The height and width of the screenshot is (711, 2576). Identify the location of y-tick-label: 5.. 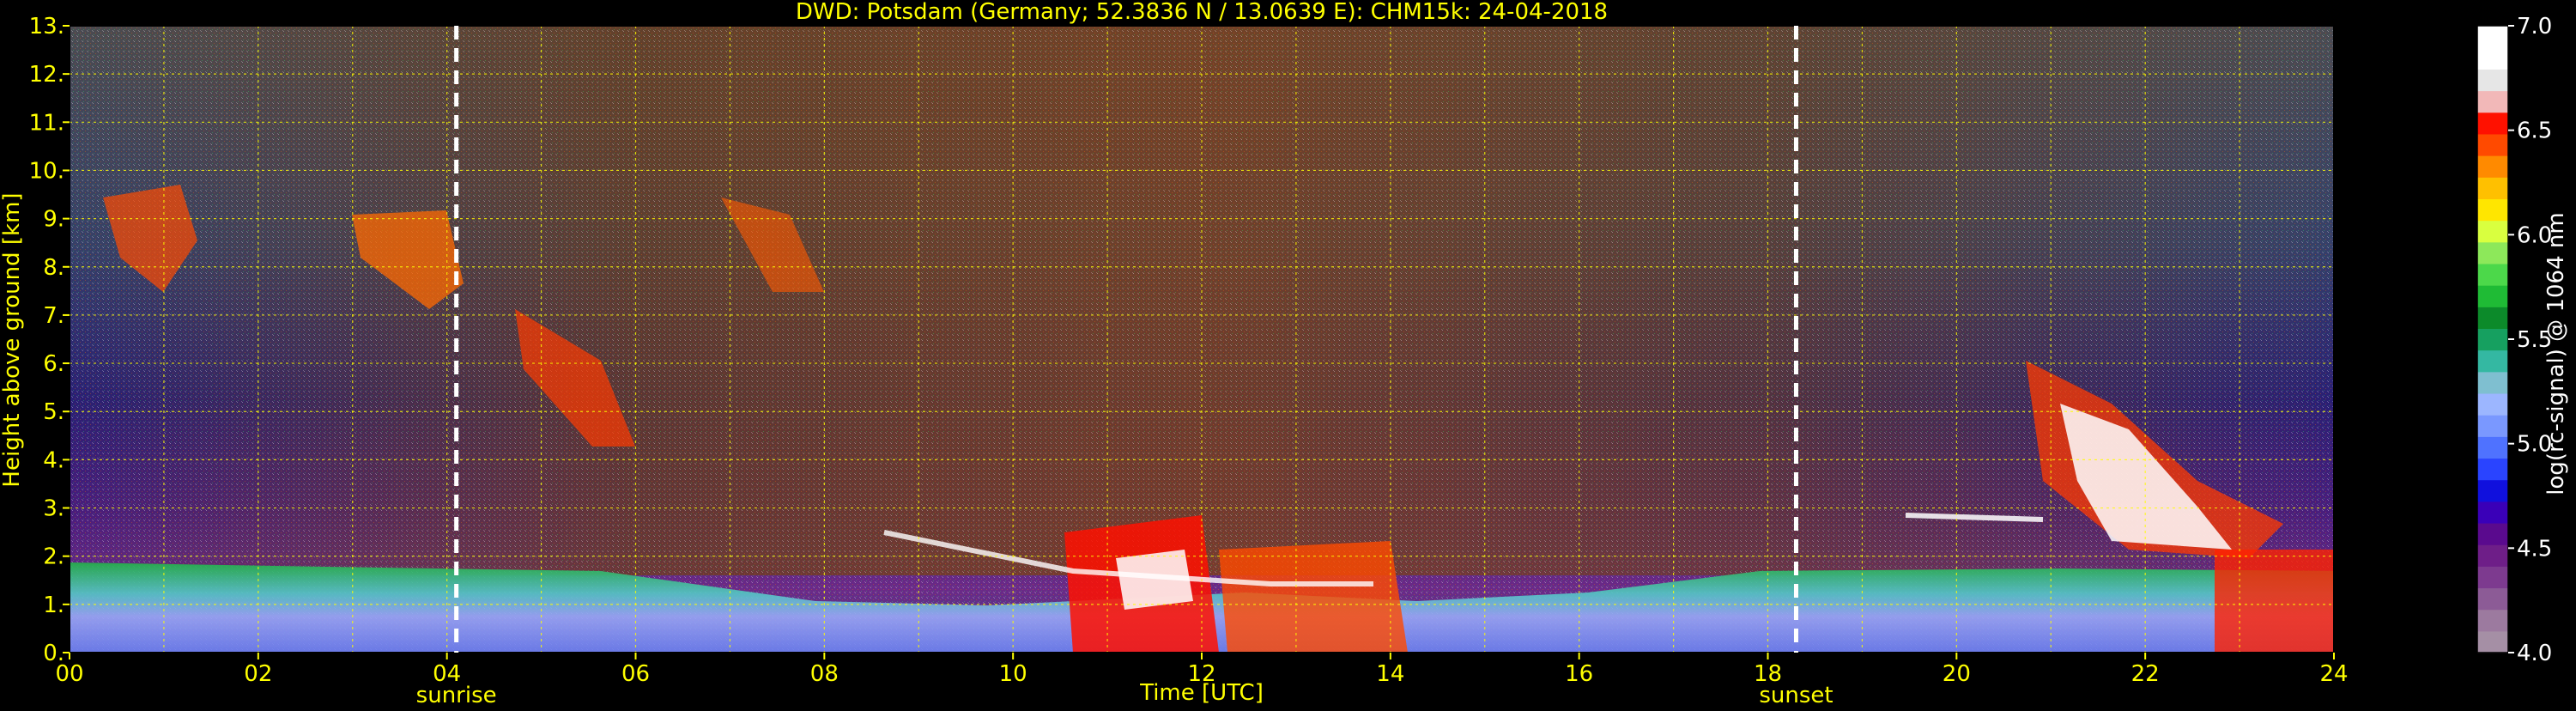
(53, 412).